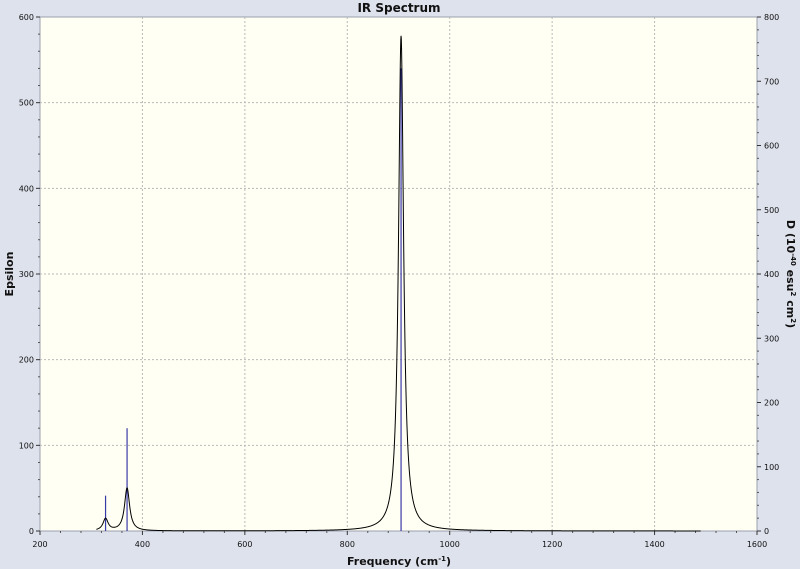 This screenshot has width=800, height=569. What do you see at coordinates (771, 81) in the screenshot?
I see `y2-tick-label: 700` at bounding box center [771, 81].